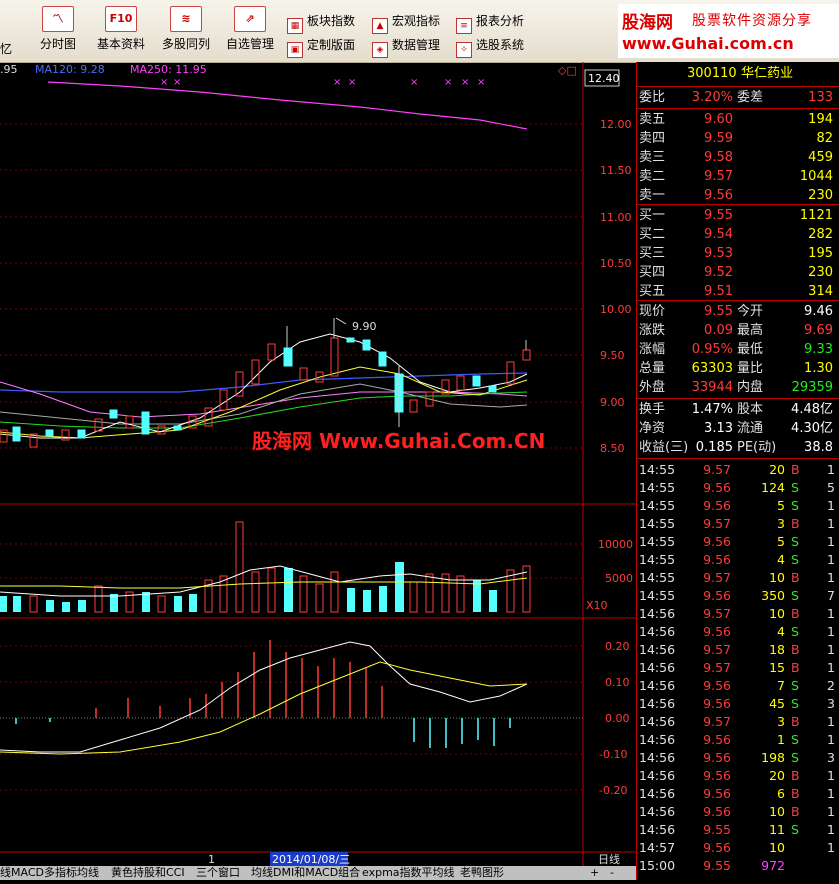 Image resolution: width=839 pixels, height=884 pixels. What do you see at coordinates (612, 355) in the screenshot?
I see `price-tick: 9.50` at bounding box center [612, 355].